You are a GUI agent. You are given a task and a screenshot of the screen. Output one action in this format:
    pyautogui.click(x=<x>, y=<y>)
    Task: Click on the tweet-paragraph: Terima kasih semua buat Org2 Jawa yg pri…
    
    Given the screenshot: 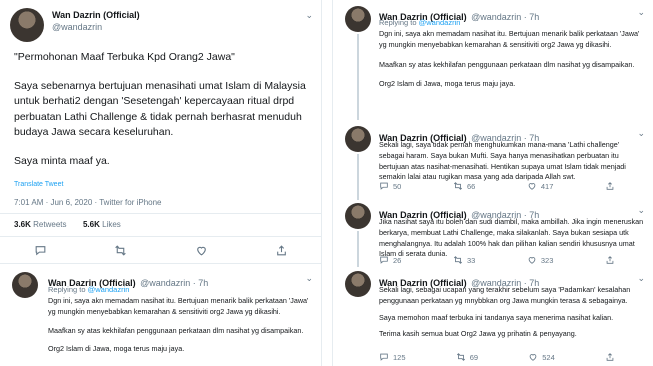 What is the action you would take?
    pyautogui.click(x=478, y=334)
    